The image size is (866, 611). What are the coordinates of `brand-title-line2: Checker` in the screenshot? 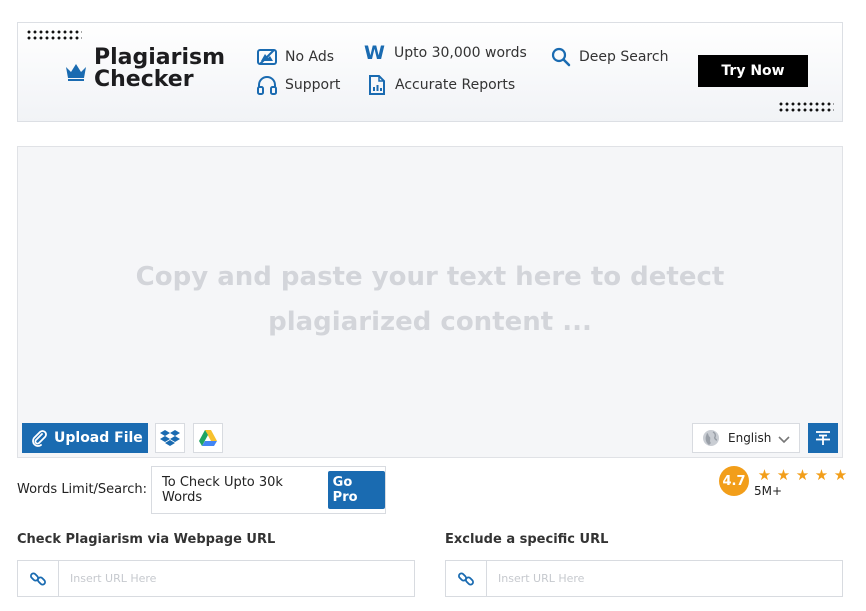 It's located at (144, 79).